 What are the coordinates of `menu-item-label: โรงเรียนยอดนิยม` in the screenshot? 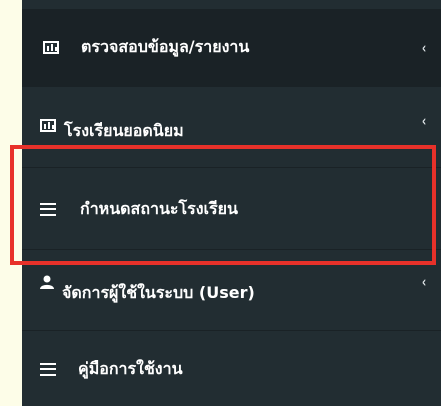 It's located at (124, 130).